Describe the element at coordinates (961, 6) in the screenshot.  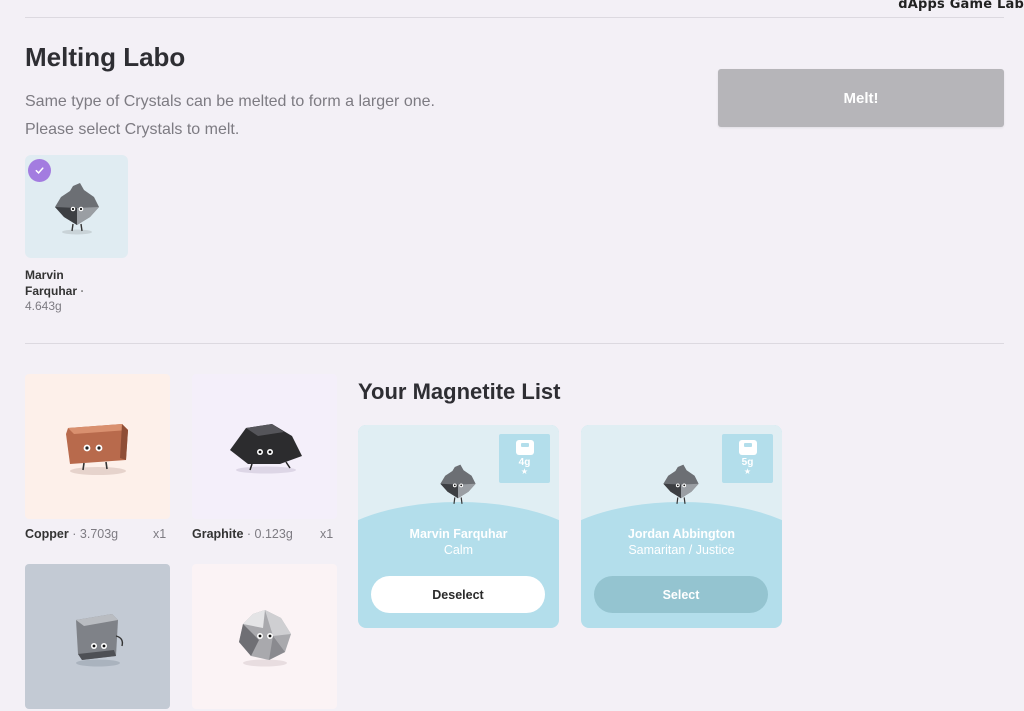
I see `watermark: dApps Game Lab` at that location.